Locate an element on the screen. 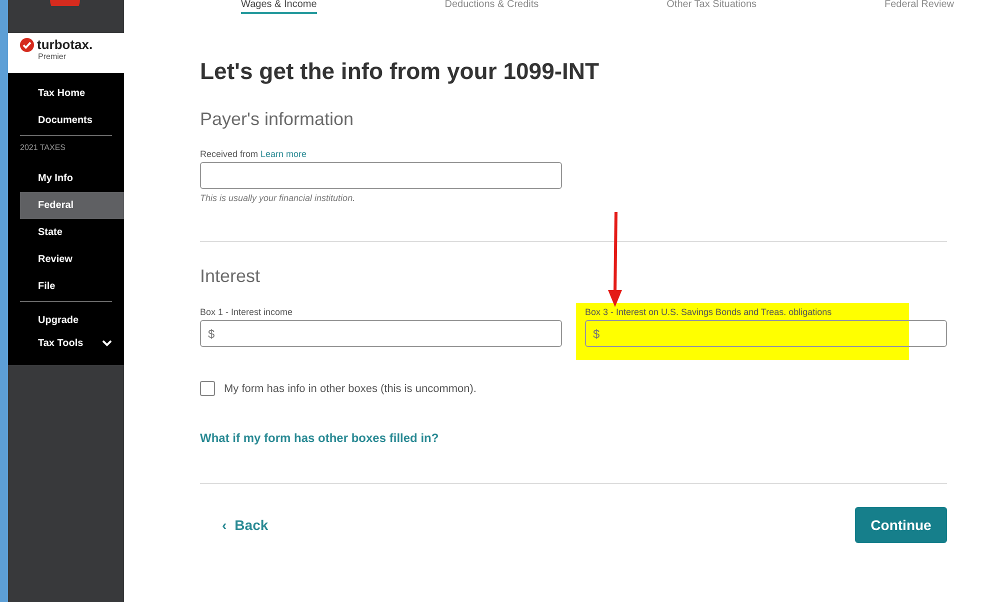  sidebar-item: Tax Home is located at coordinates (66, 93).